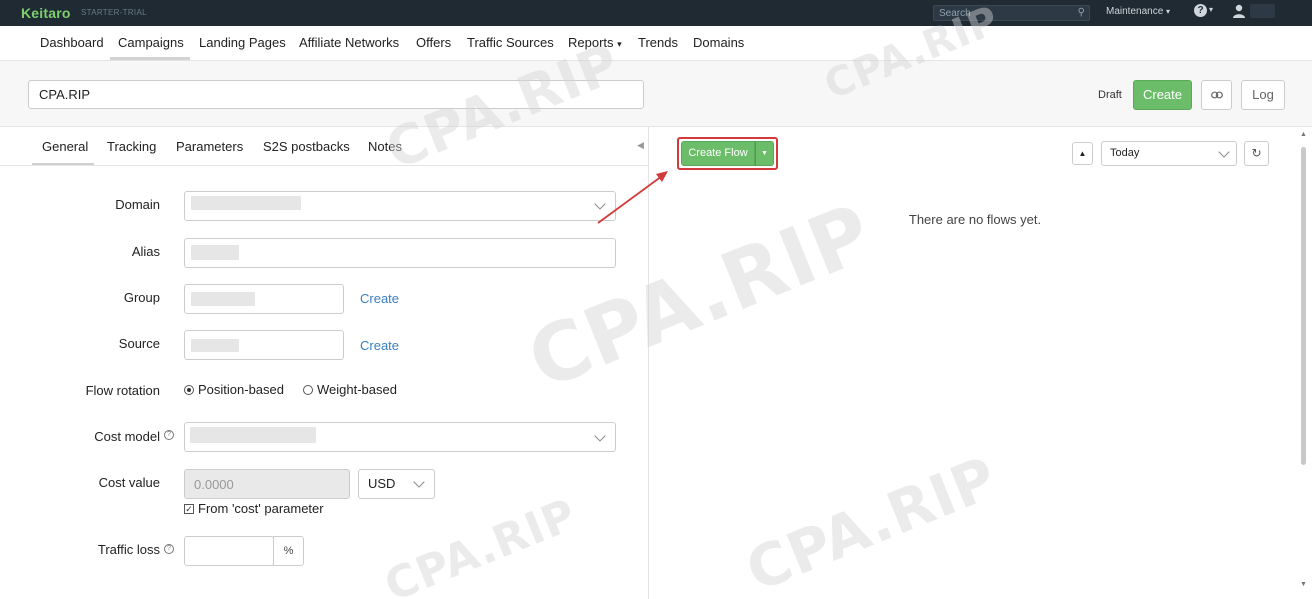  Describe the element at coordinates (1303, 306) in the screenshot. I see `scrollbar-thumb` at that location.